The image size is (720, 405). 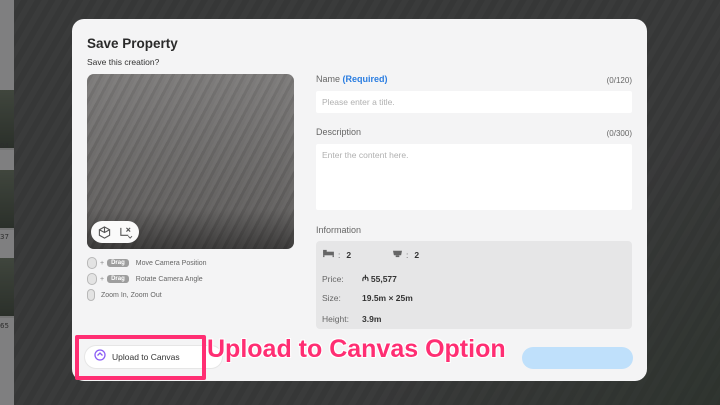 I want to click on hint-text: Rotate Camera Angle, so click(x=169, y=279).